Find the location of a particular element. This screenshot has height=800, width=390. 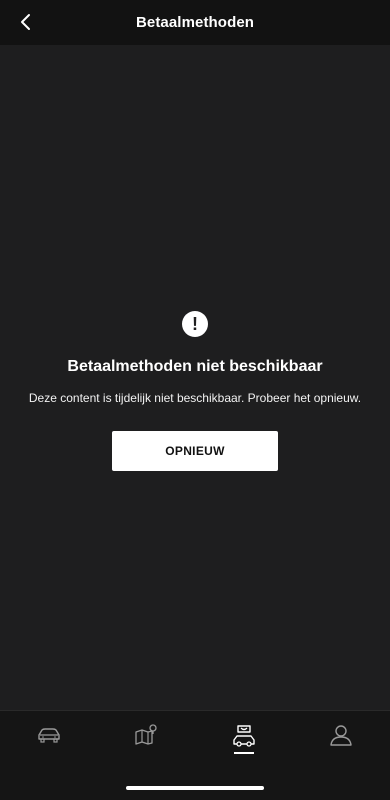

shopping-bag-car-icon is located at coordinates (244, 736).